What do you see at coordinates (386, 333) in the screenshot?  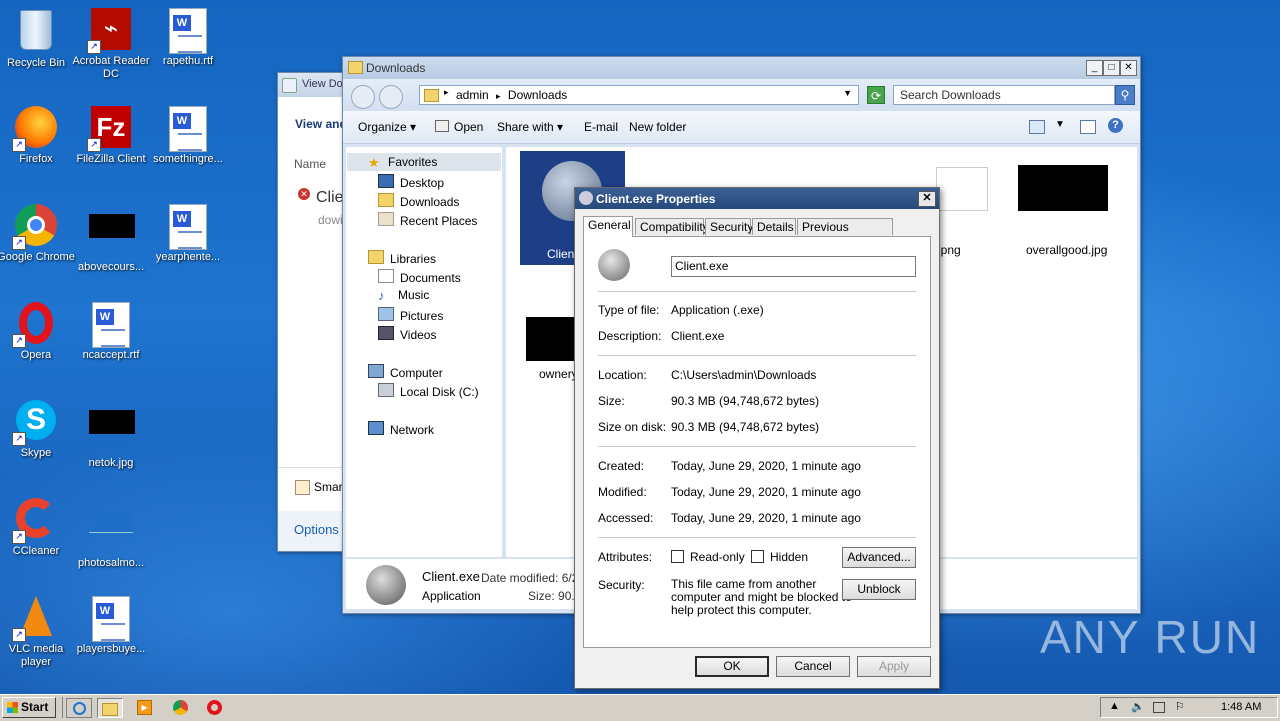 I see `videos-icon` at bounding box center [386, 333].